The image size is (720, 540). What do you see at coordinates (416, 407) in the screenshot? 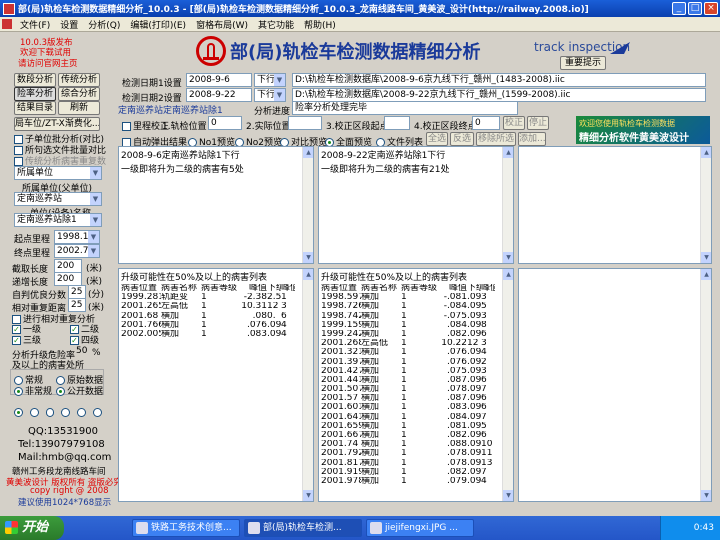
I see `table-row: 2001.601 横加 1 .083.09 6` at bounding box center [416, 407].